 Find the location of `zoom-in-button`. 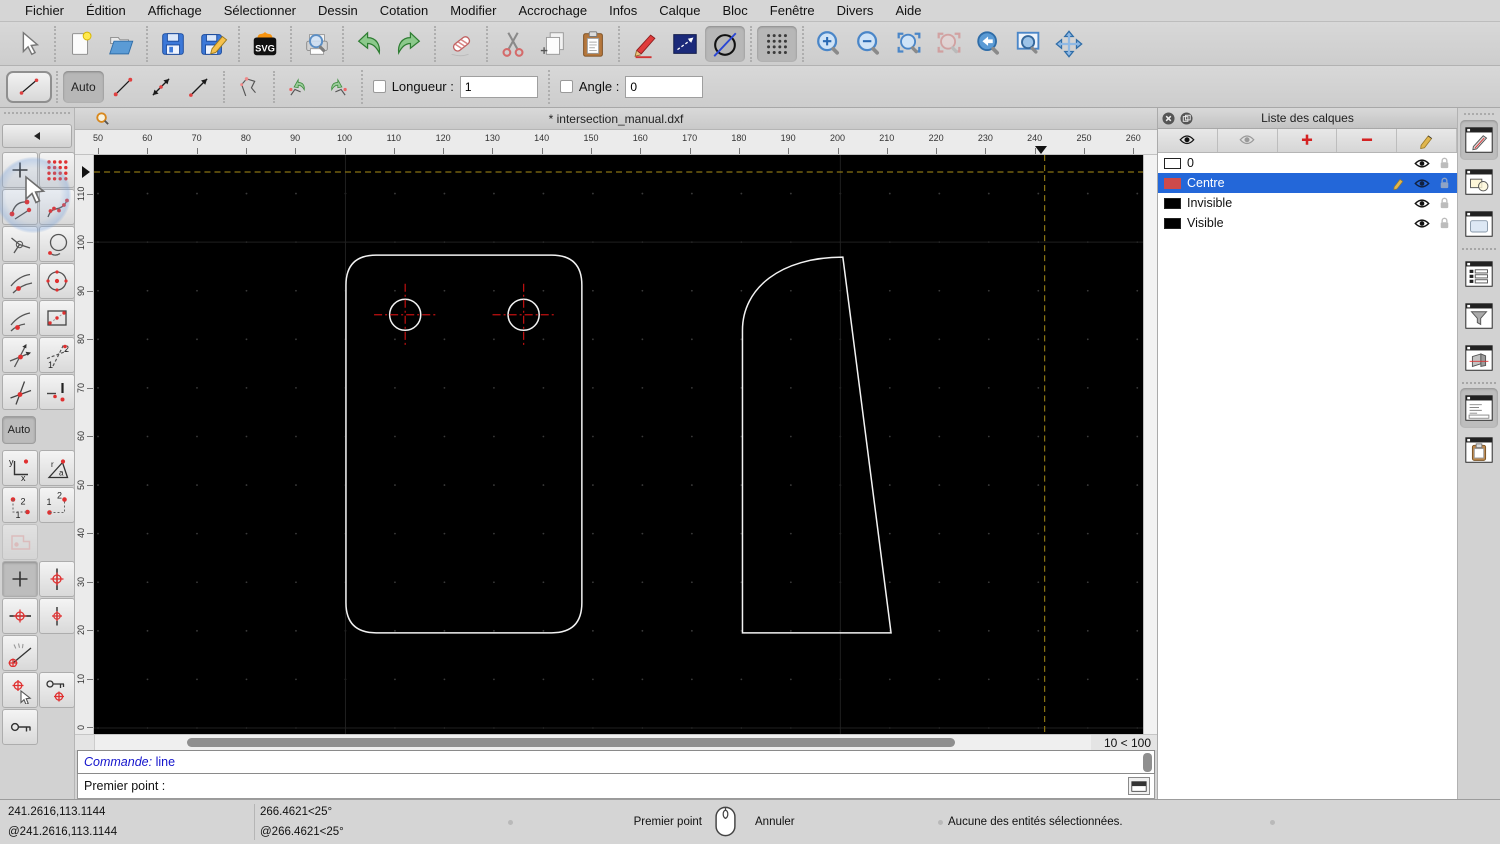

zoom-in-button is located at coordinates (829, 44).